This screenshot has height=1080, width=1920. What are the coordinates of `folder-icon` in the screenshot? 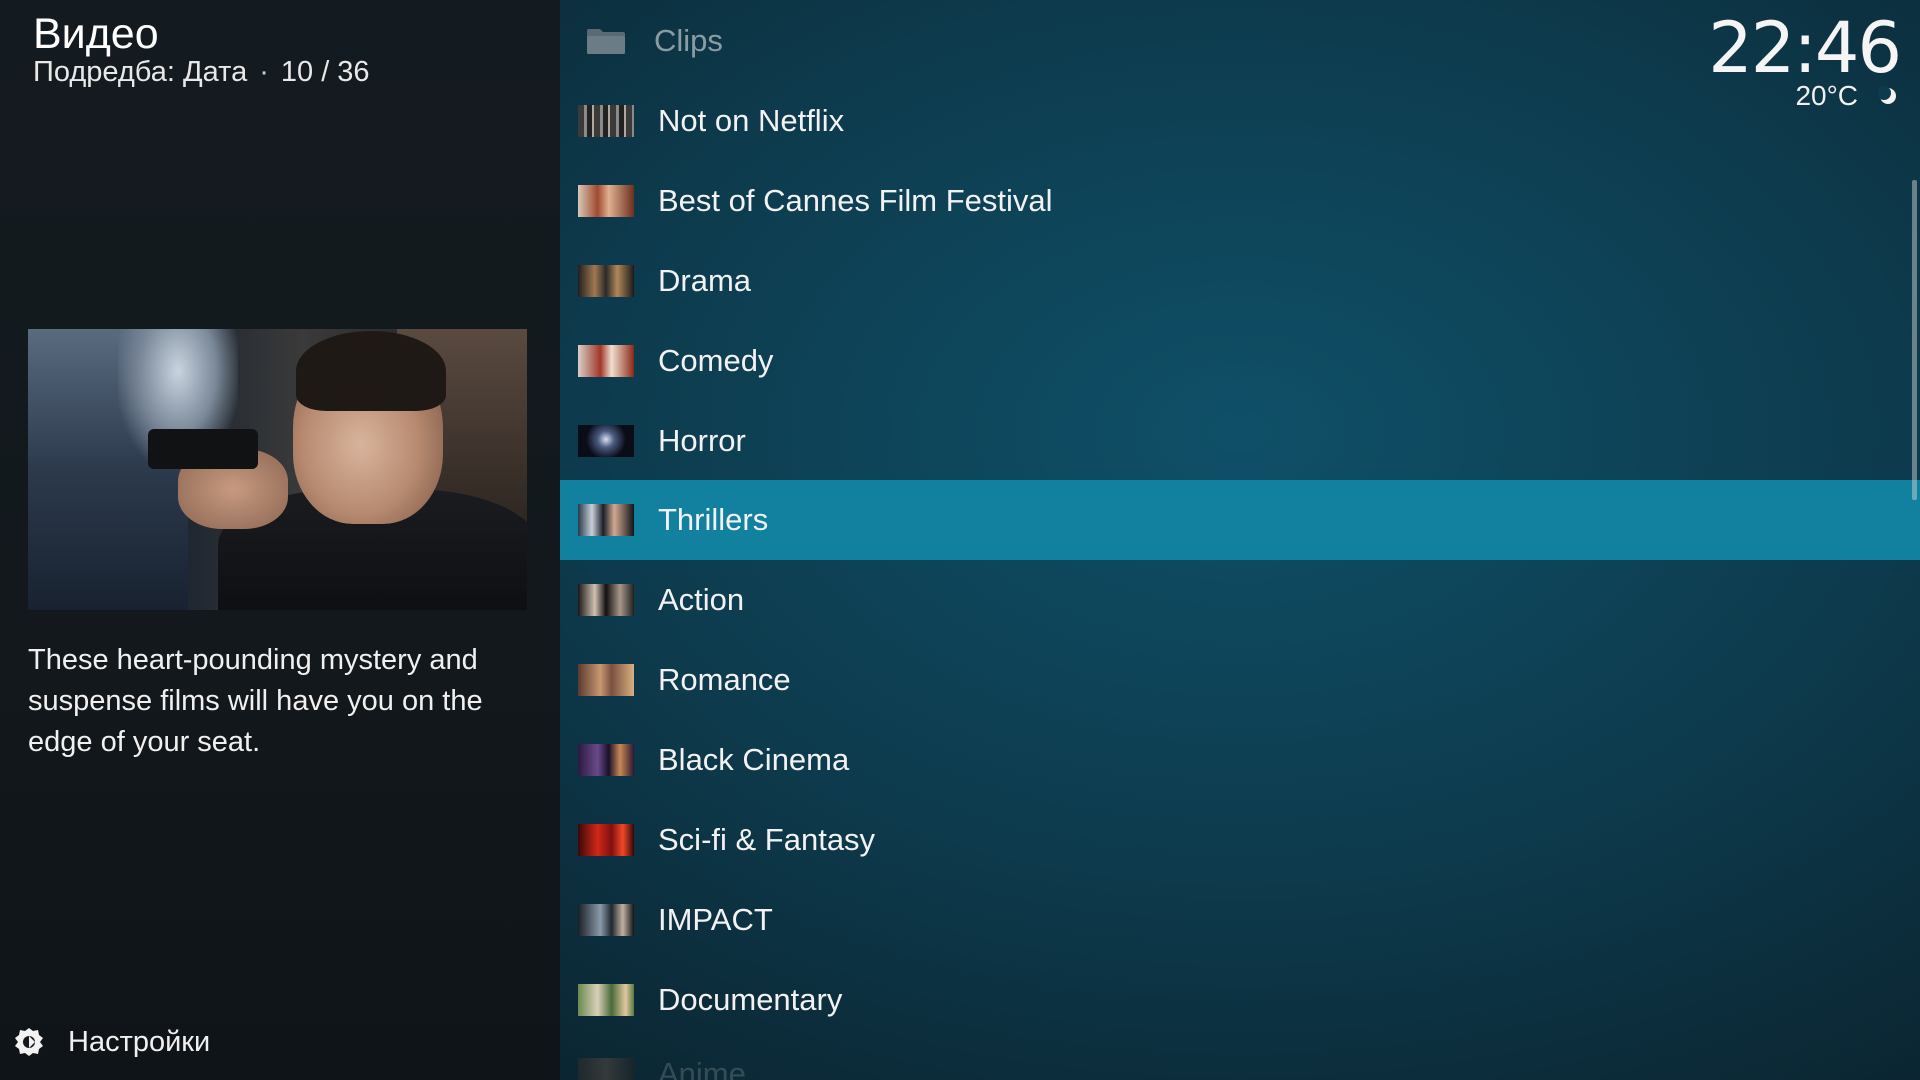 It's located at (606, 41).